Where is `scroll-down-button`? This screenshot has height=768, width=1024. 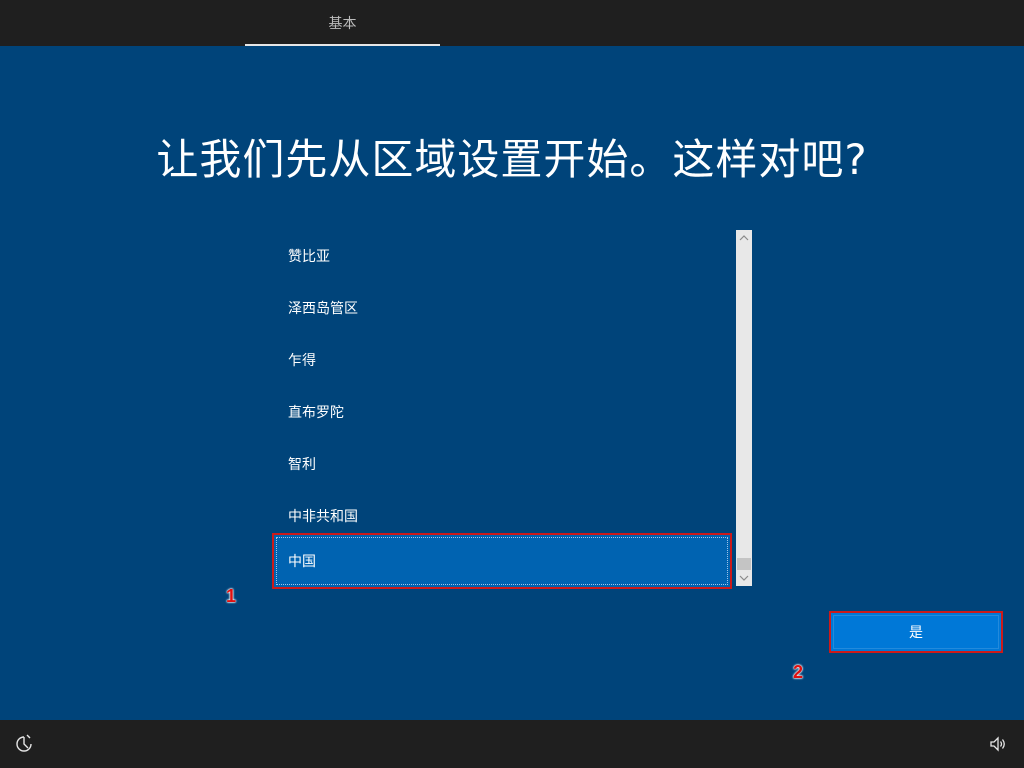
scroll-down-button is located at coordinates (744, 578).